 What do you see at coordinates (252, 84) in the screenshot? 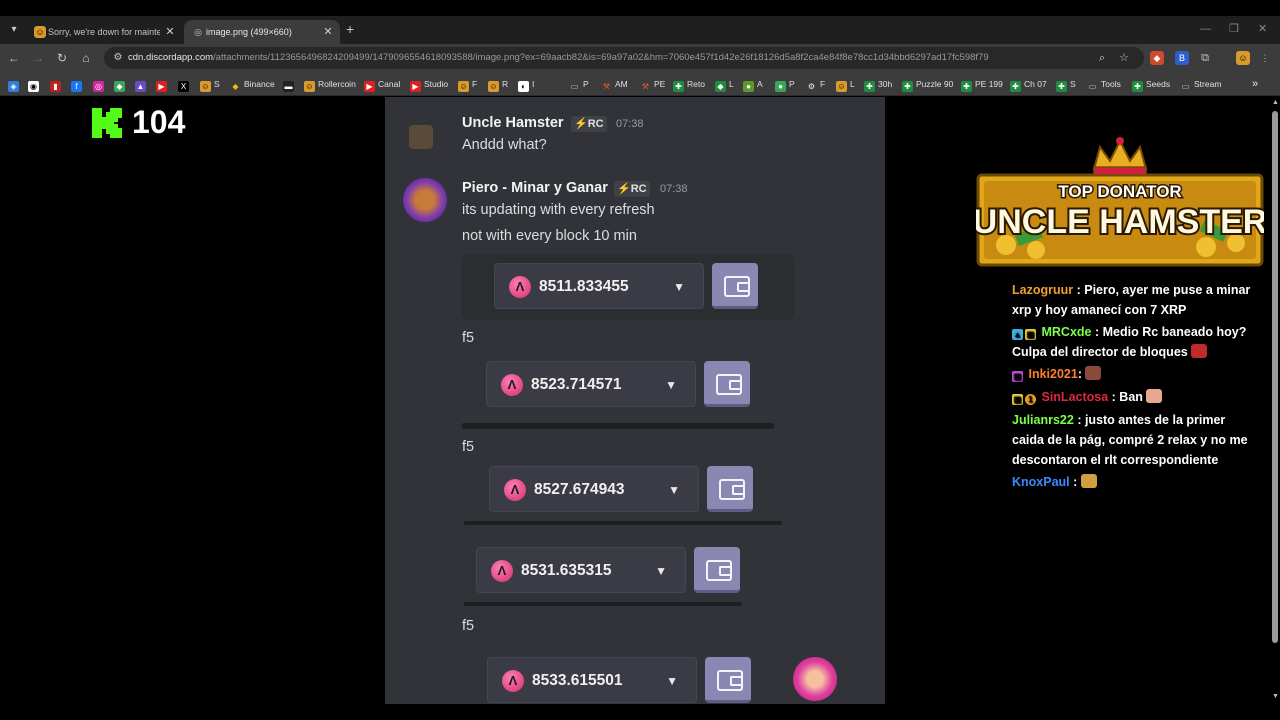
I see `bookmark-binance: ◆ Binance` at bounding box center [252, 84].